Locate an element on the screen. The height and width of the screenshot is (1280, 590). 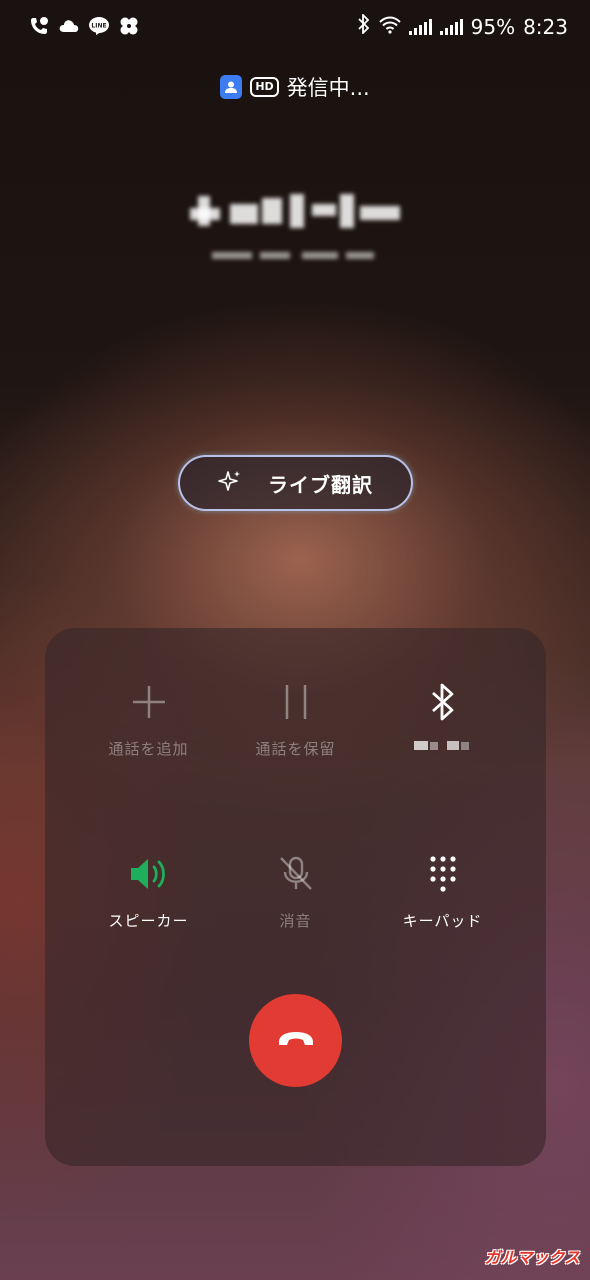
cloud-icon is located at coordinates (69, 28).